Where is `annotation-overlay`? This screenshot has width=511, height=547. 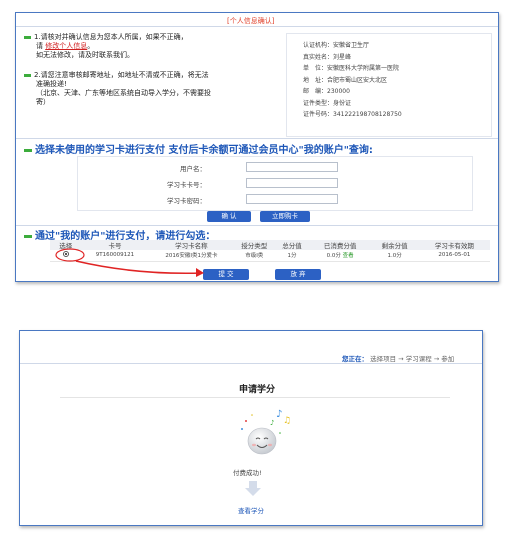 annotation-overlay is located at coordinates (129, 262).